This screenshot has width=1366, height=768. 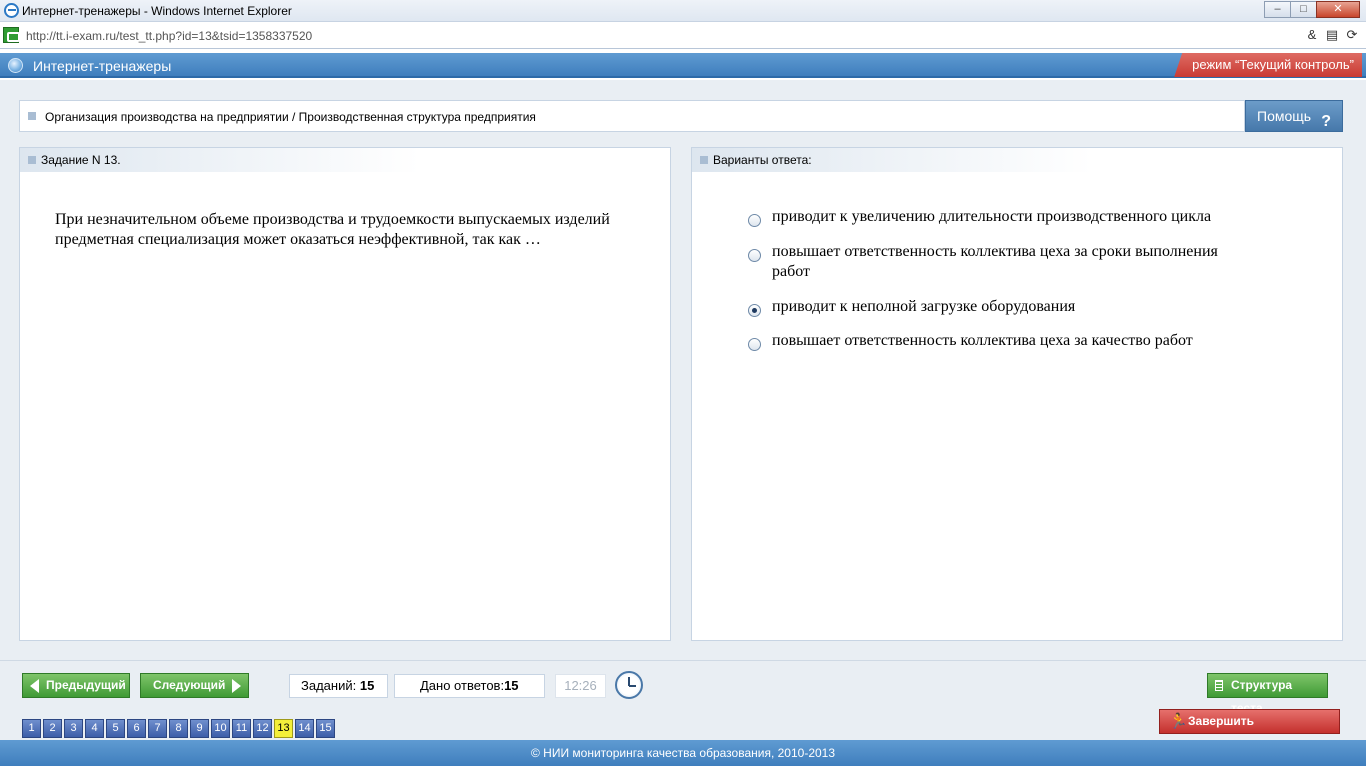 I want to click on answers-header: Варианты ответа:, so click(x=762, y=160).